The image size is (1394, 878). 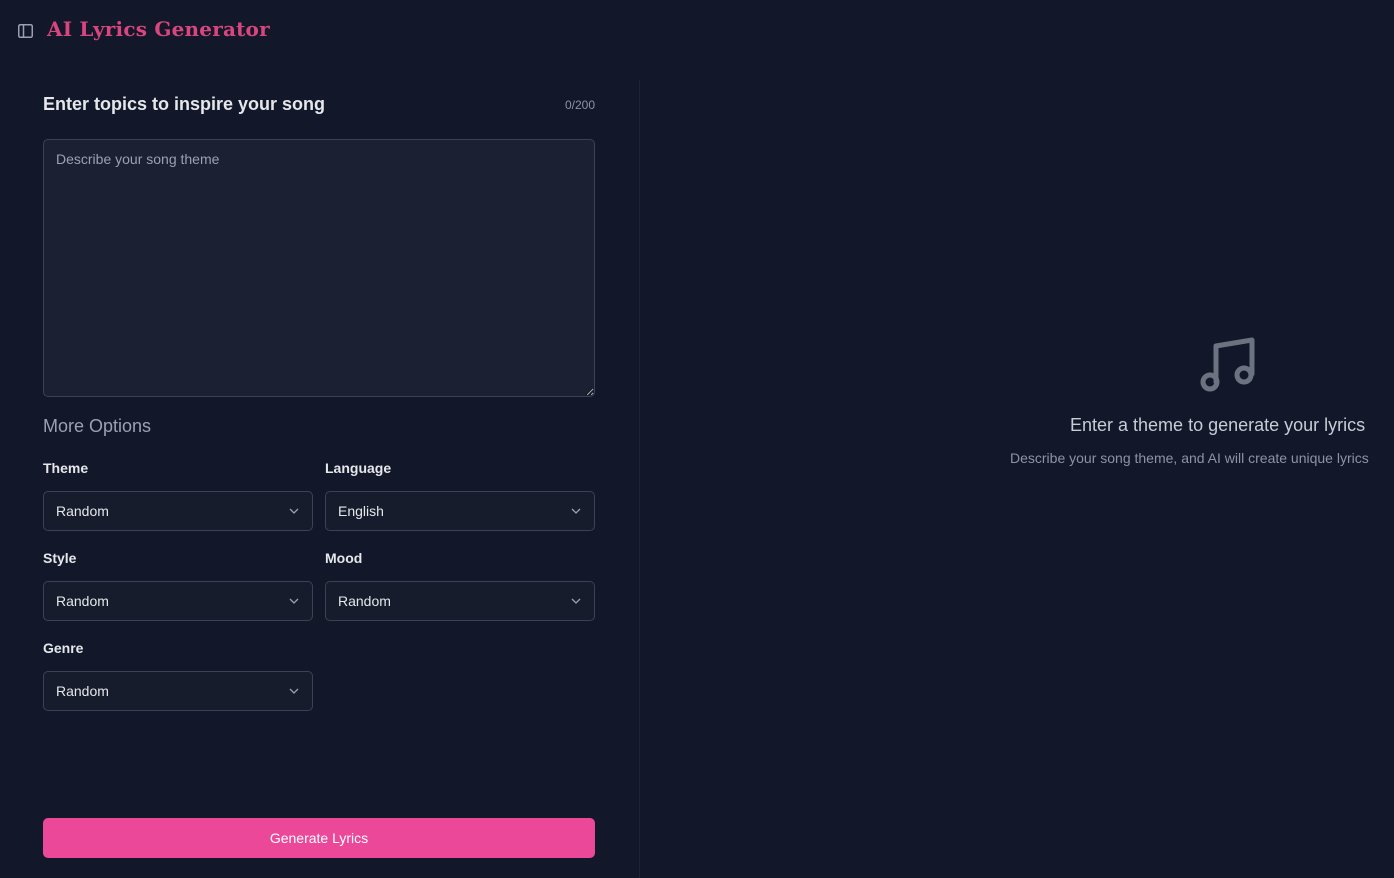 What do you see at coordinates (63, 648) in the screenshot?
I see `genre-label: Genre` at bounding box center [63, 648].